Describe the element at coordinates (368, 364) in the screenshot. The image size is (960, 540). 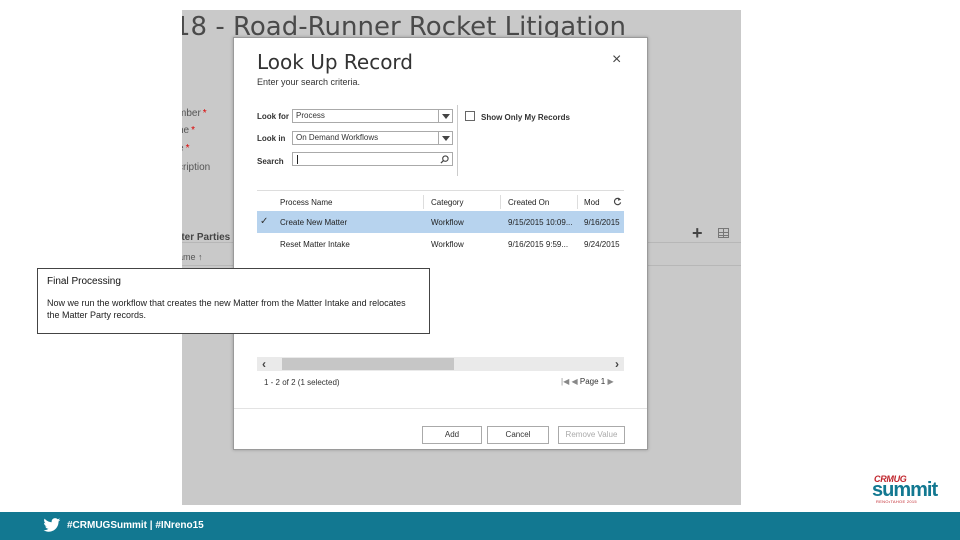
I see `scrollbar-thumb` at that location.